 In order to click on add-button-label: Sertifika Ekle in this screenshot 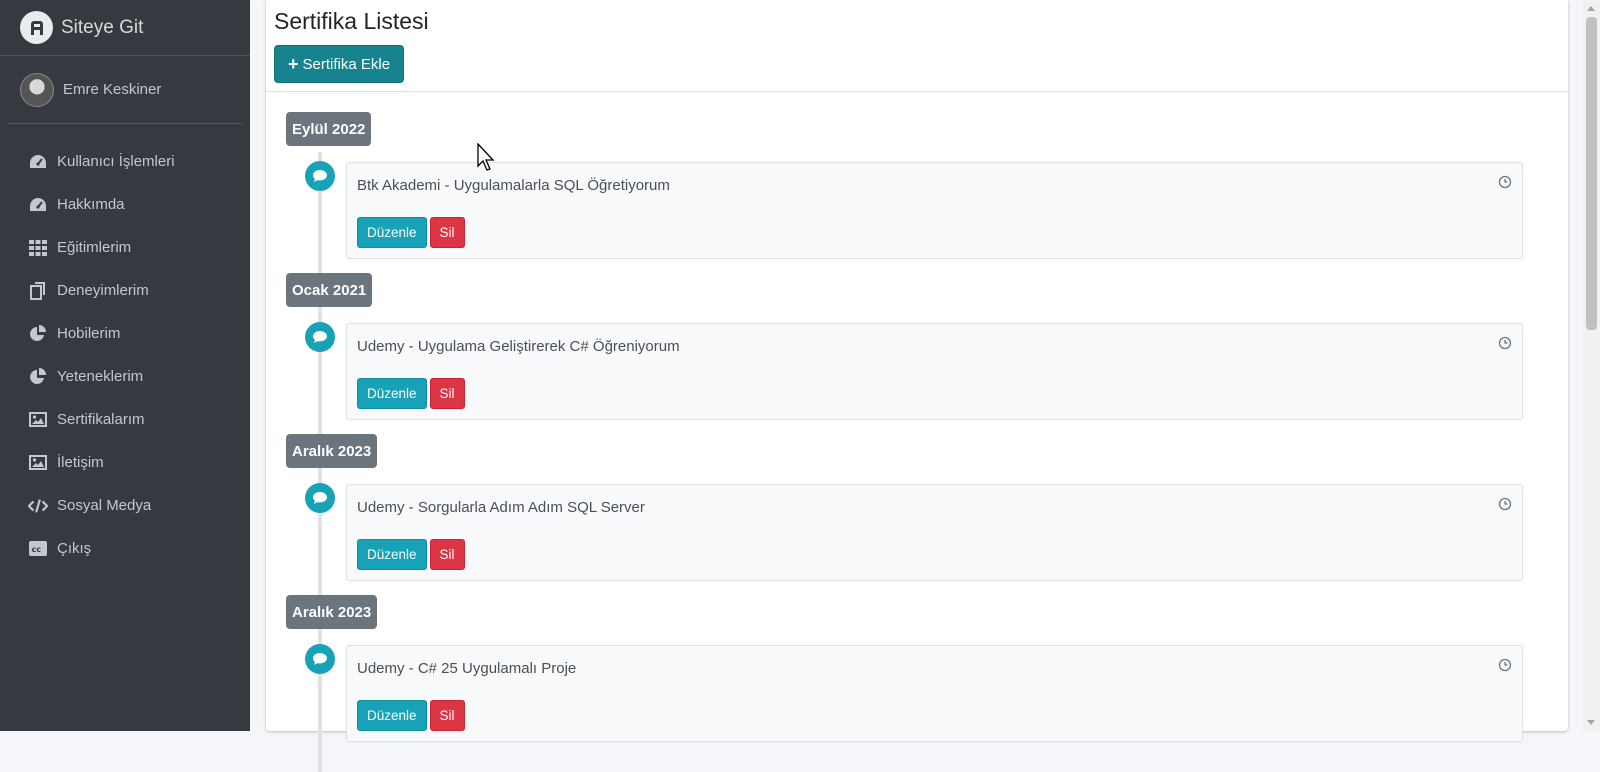, I will do `click(346, 64)`.